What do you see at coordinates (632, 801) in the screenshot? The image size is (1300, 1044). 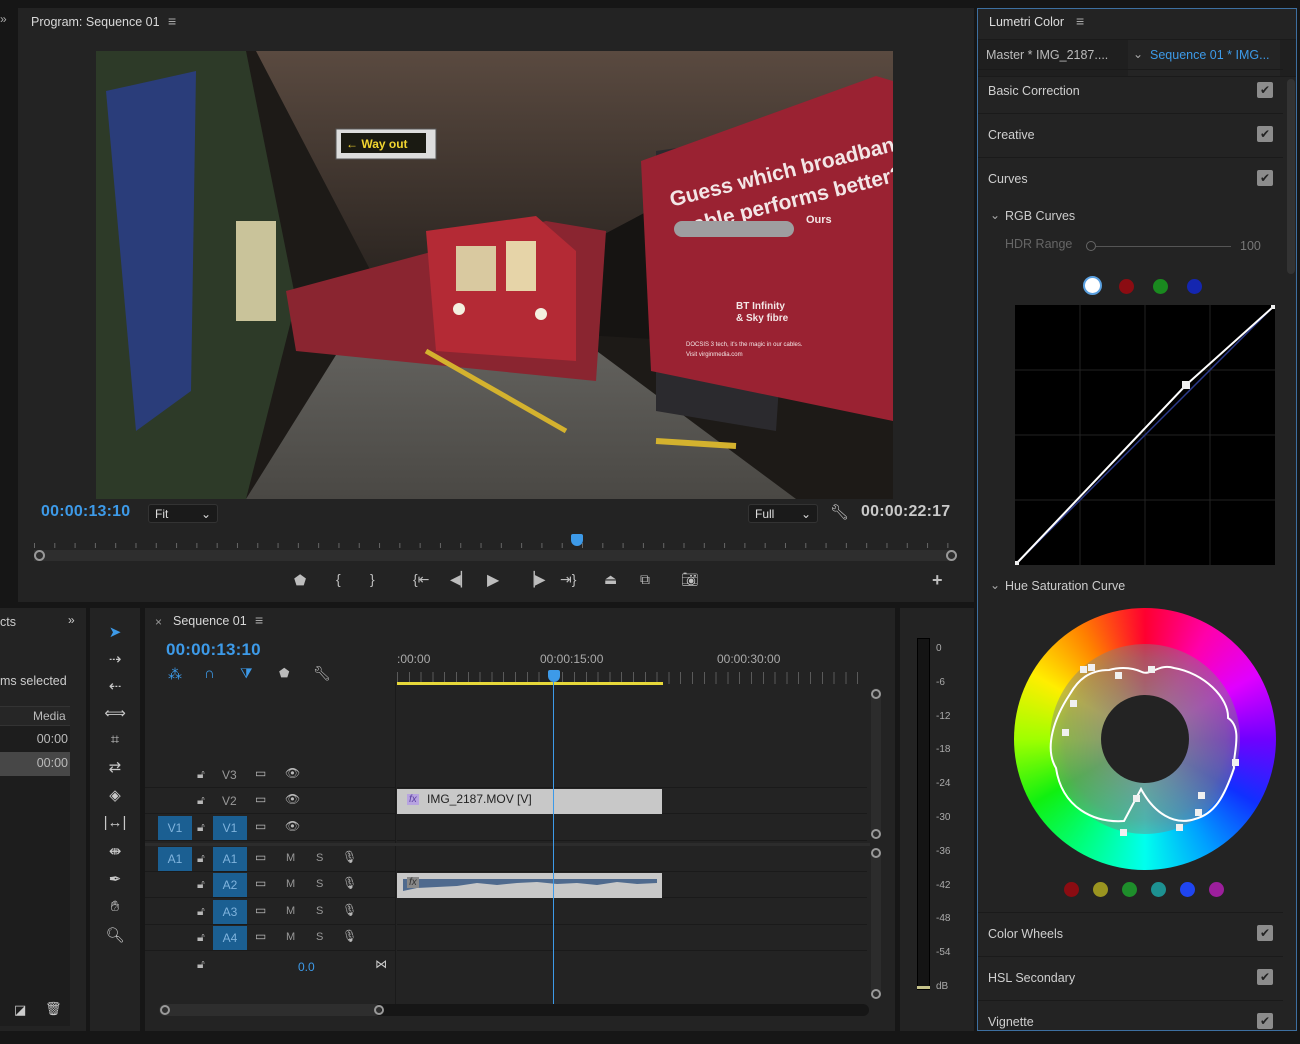 I see `track-lane-v2: fx IMG_2187.MOV [V]` at bounding box center [632, 801].